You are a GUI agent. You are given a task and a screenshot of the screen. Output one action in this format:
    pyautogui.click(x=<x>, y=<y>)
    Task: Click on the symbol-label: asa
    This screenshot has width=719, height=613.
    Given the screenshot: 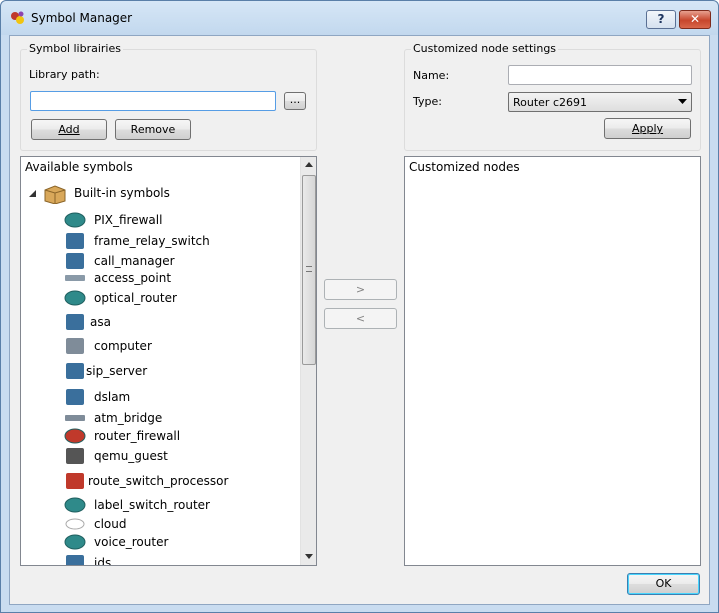 What is the action you would take?
    pyautogui.click(x=100, y=322)
    